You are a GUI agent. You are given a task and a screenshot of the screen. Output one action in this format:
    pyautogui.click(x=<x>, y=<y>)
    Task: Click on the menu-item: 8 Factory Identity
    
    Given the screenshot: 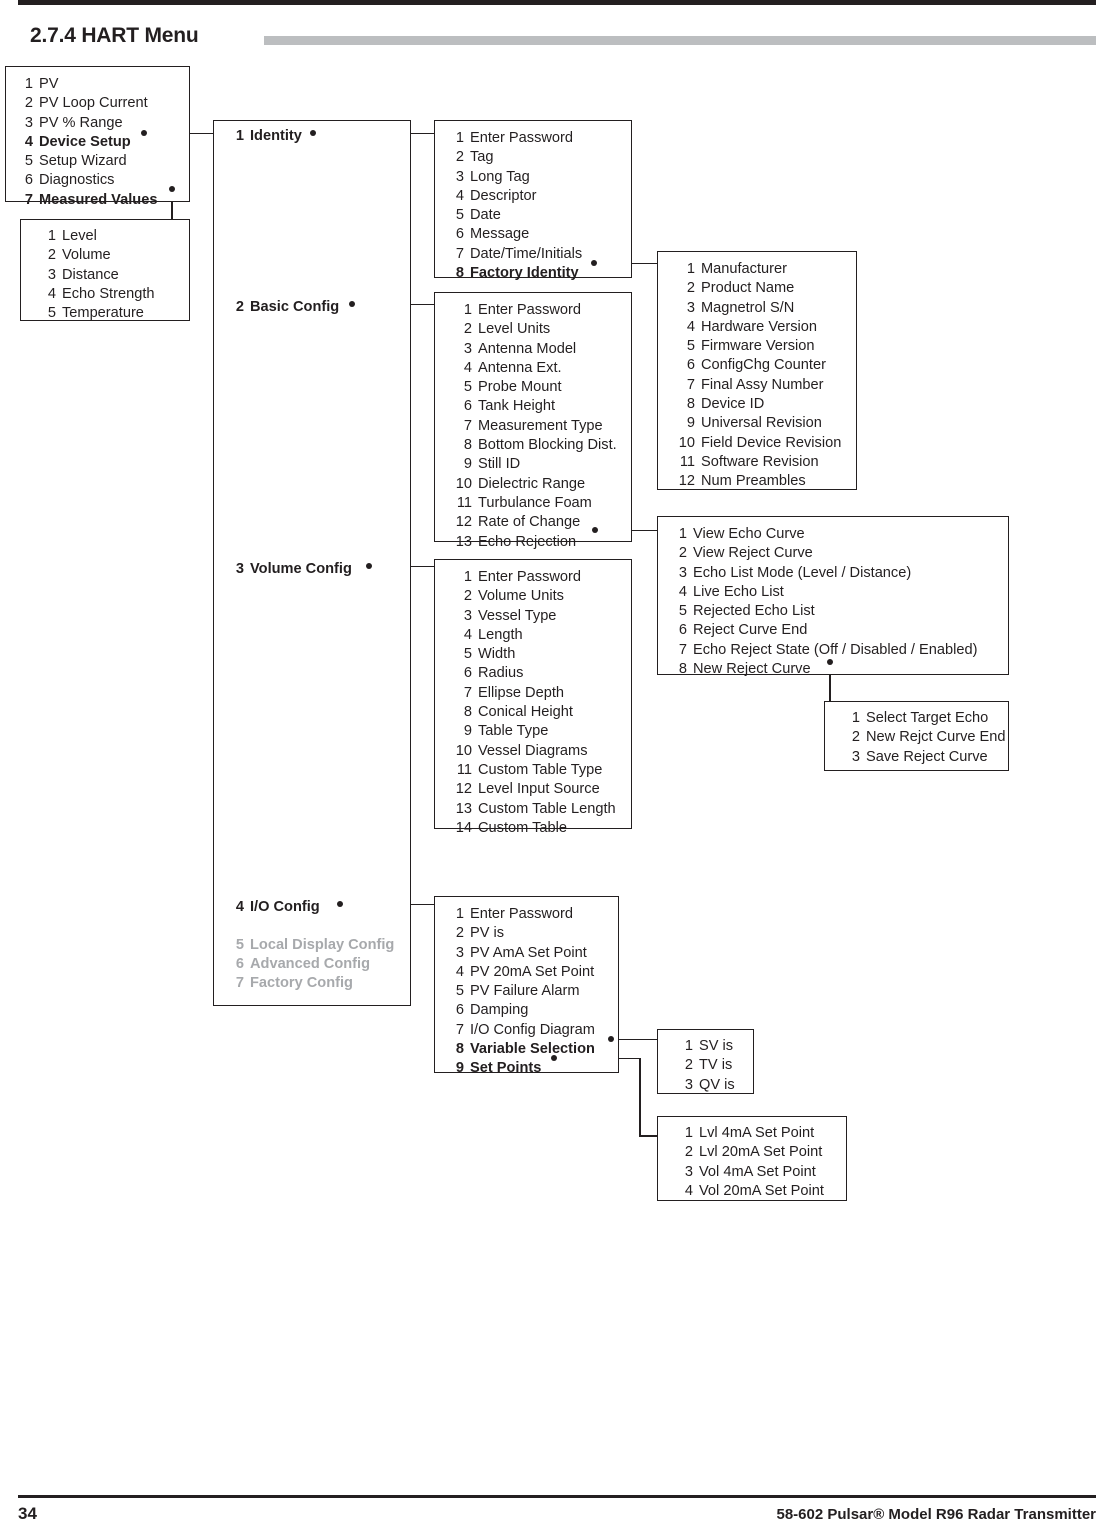 What is the action you would take?
    pyautogui.click(x=541, y=273)
    